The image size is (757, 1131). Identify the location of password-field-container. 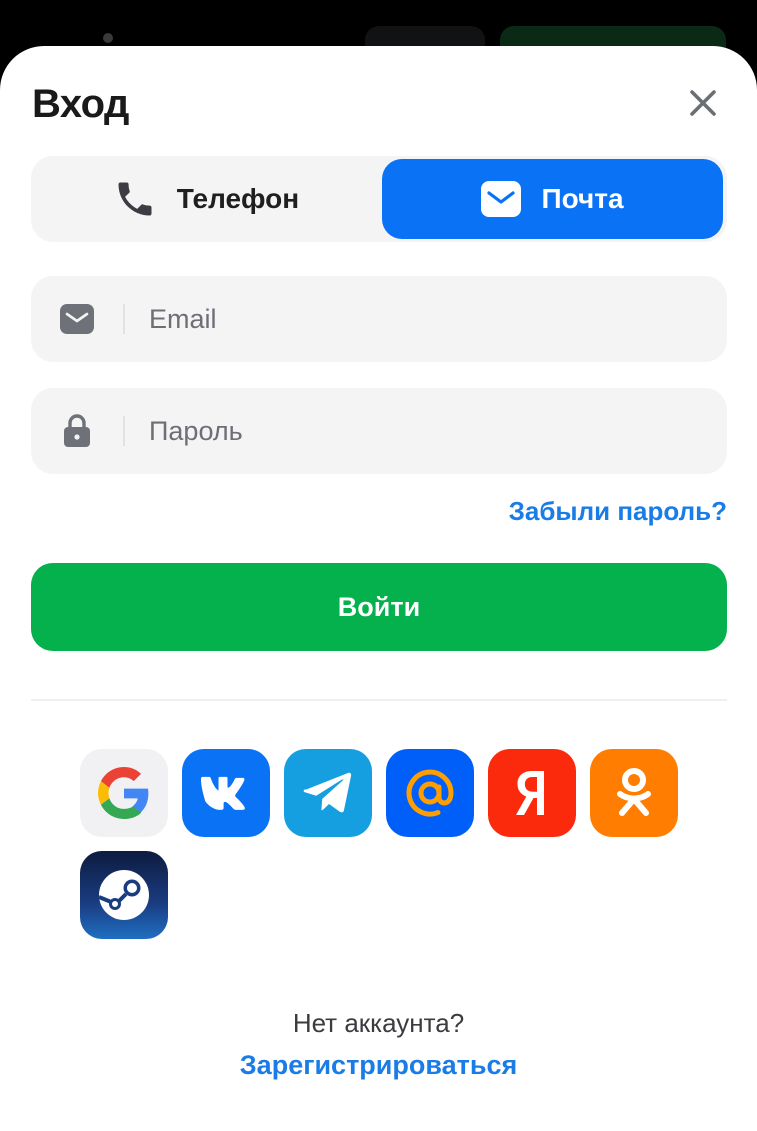
(379, 431).